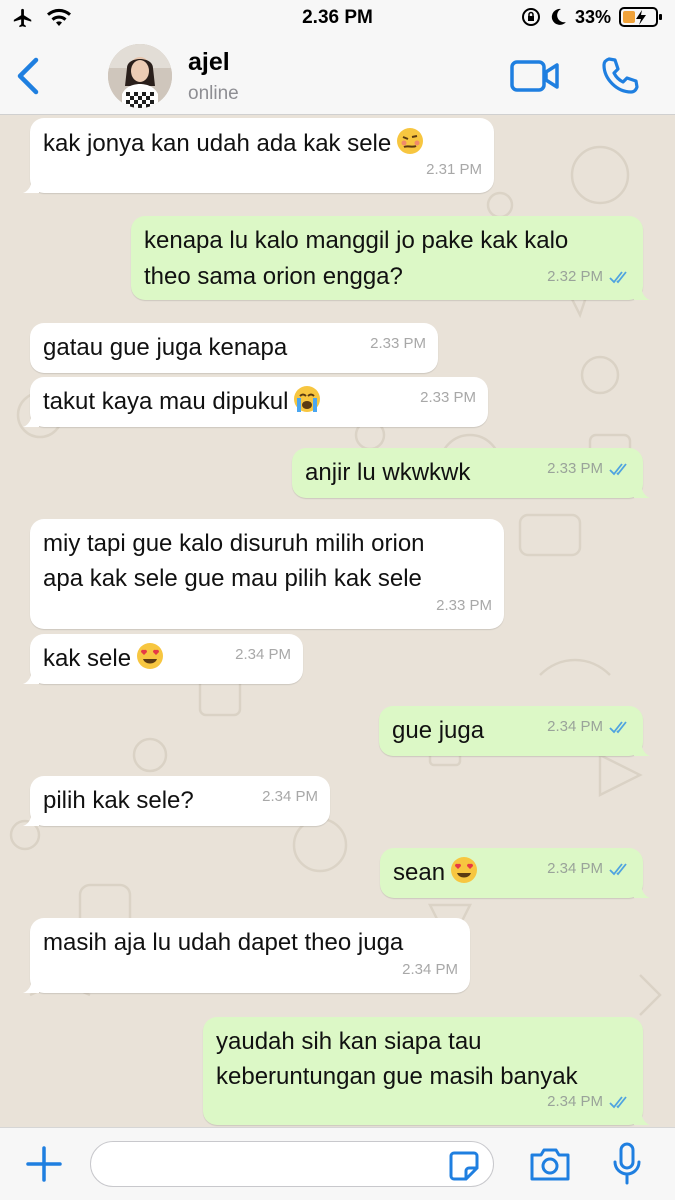  What do you see at coordinates (307, 399) in the screenshot?
I see `crying-face-emoji` at bounding box center [307, 399].